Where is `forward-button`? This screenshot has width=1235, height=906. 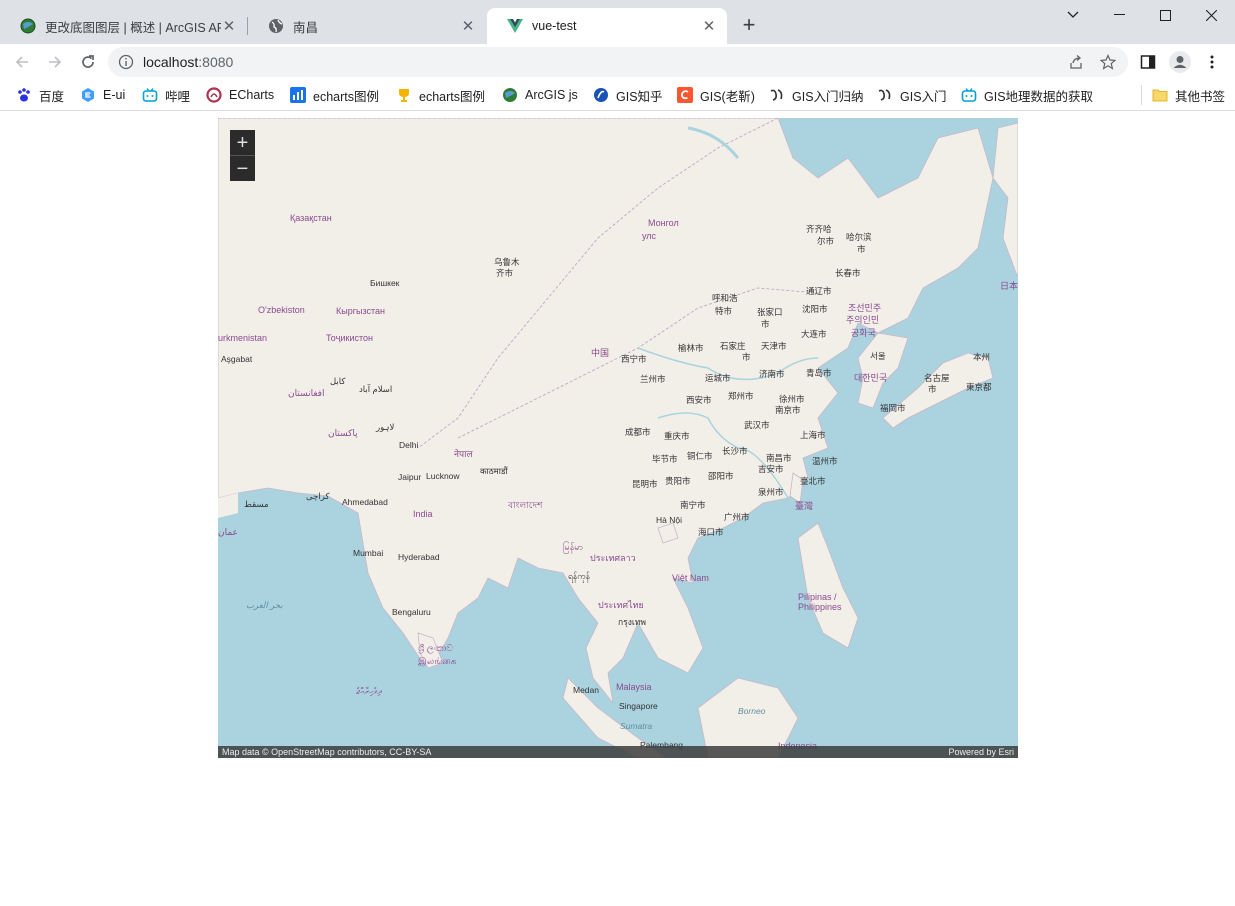 forward-button is located at coordinates (55, 62).